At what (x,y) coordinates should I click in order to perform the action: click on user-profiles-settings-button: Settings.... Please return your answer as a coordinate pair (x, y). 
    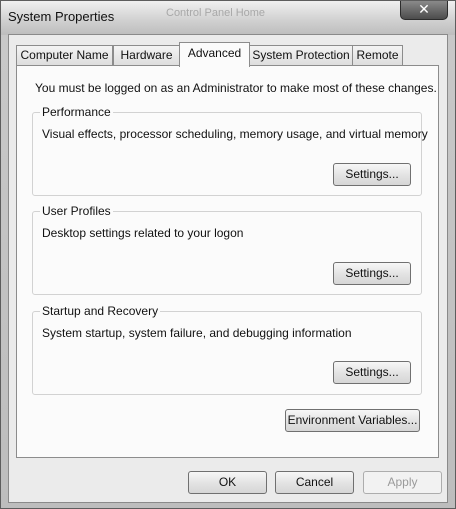
    Looking at the image, I should click on (372, 273).